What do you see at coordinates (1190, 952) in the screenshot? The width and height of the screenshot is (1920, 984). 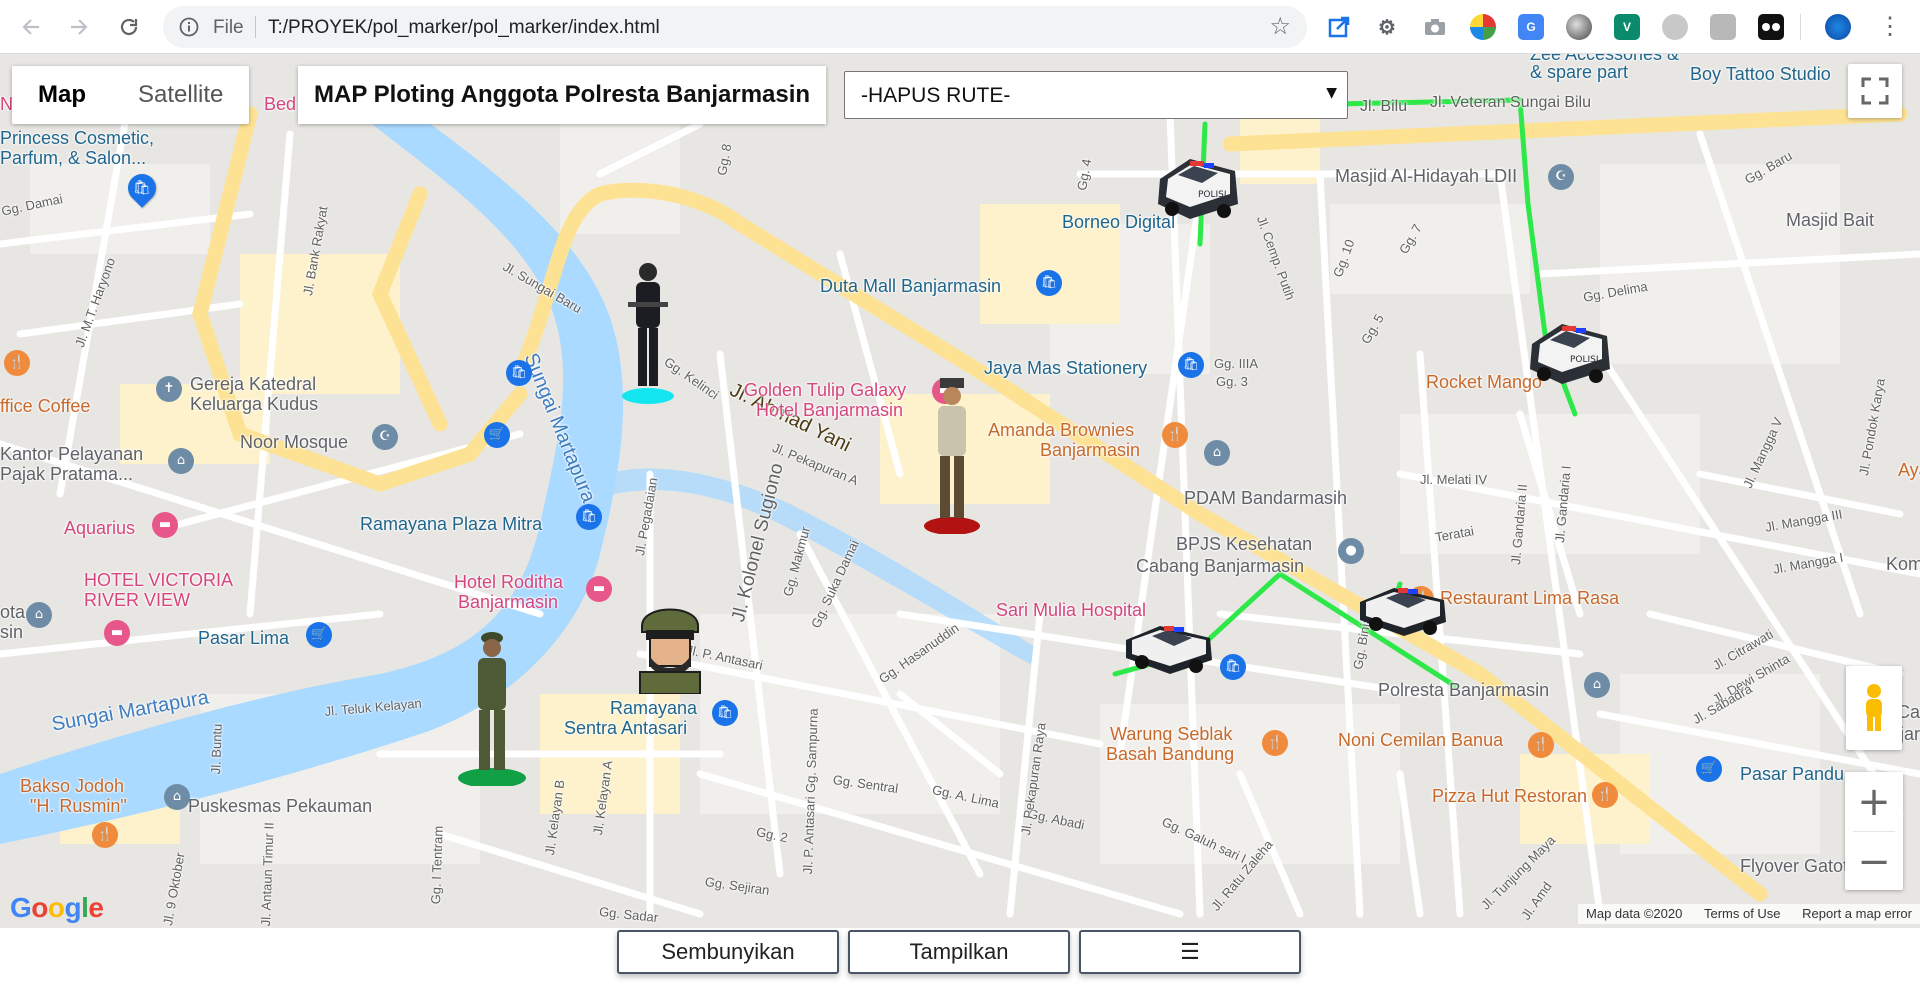 I see `menu-button: ☰` at bounding box center [1190, 952].